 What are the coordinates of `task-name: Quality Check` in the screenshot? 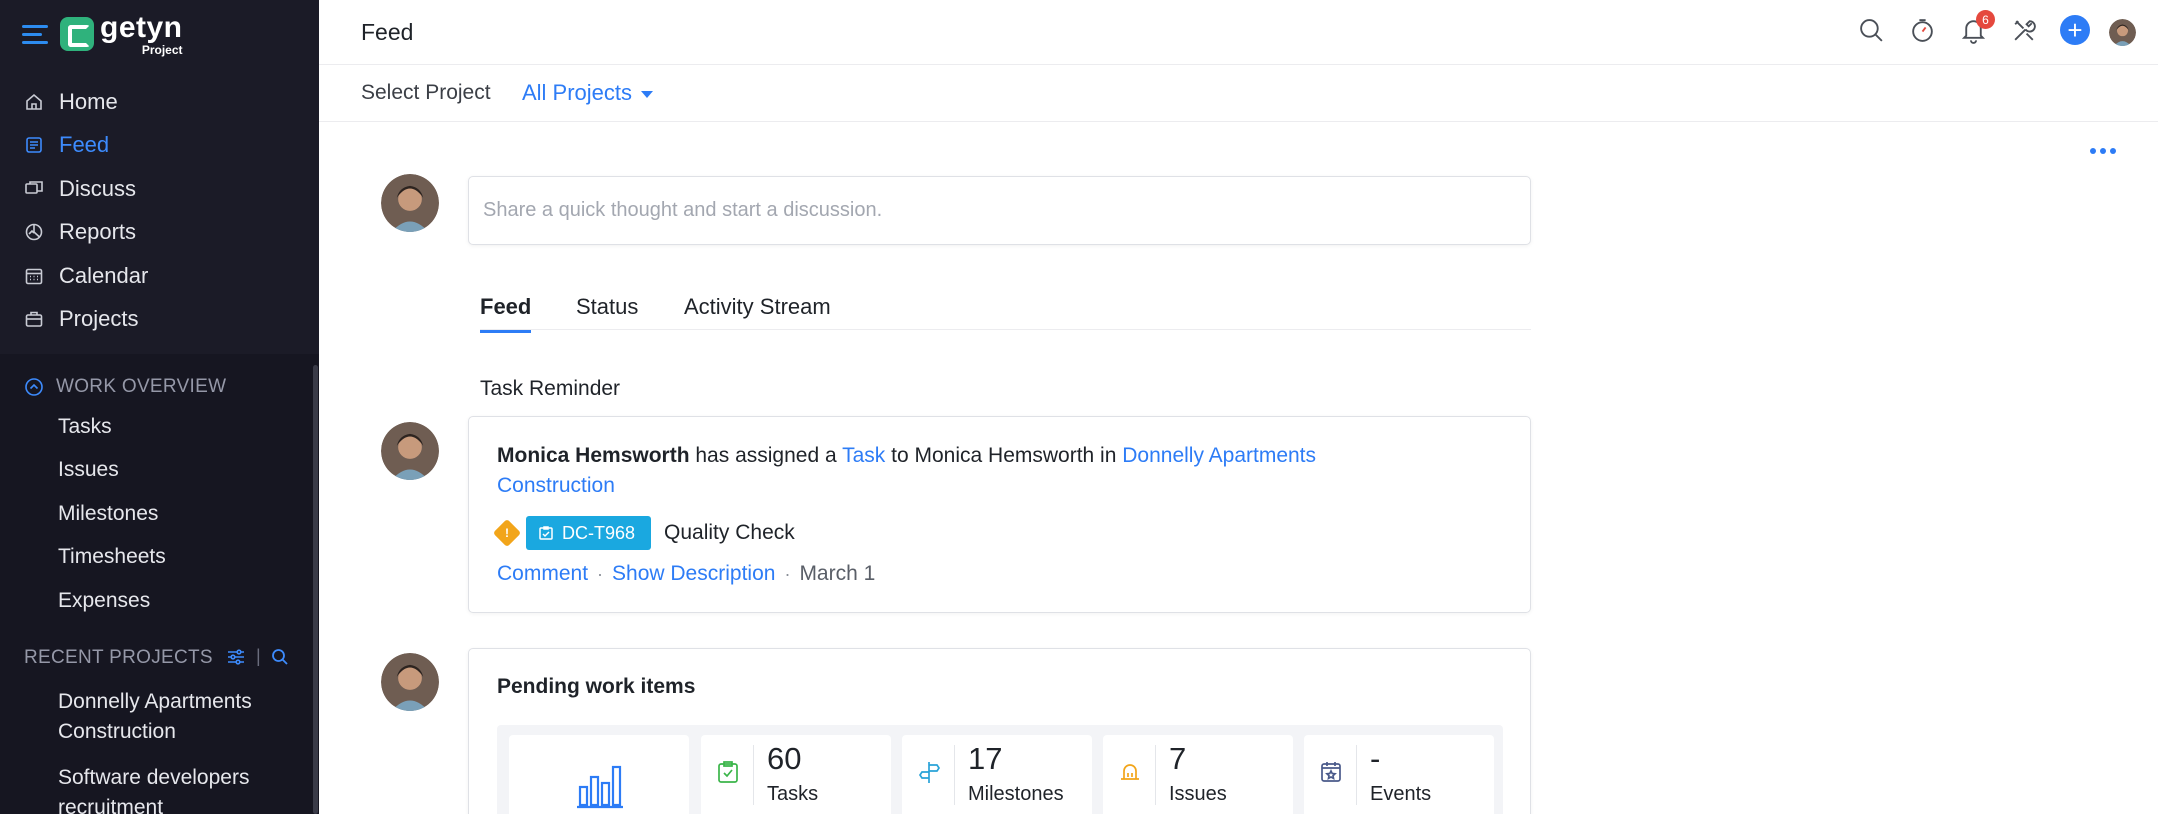 It's located at (729, 533).